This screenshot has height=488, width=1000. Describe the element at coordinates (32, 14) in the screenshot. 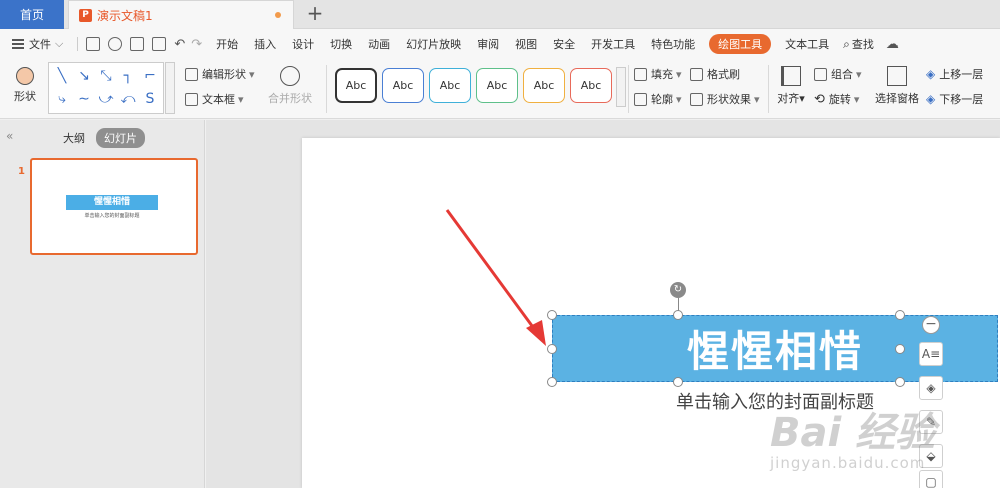

I see `tab-home: 首页` at that location.